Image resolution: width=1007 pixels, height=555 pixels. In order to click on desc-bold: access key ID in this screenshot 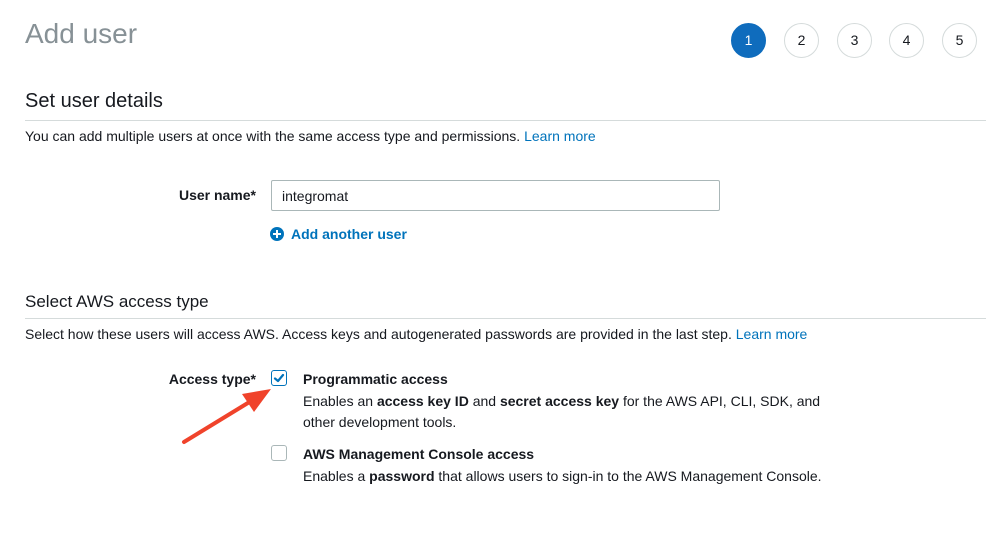, I will do `click(422, 401)`.